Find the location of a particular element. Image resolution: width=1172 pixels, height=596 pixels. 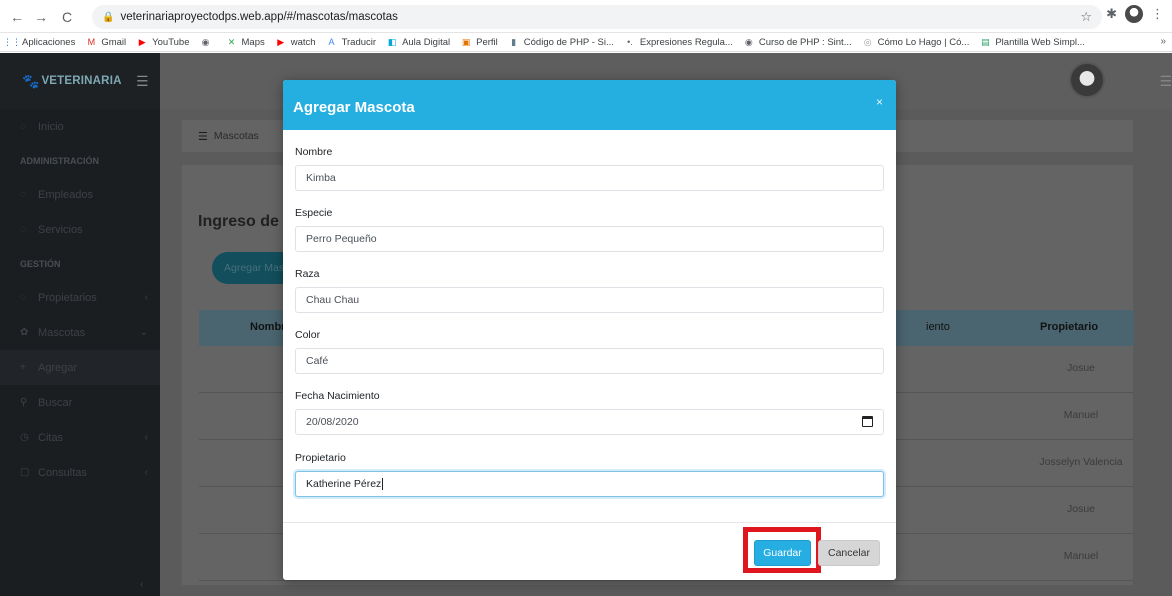

bookmark-item: ▣ Perfil is located at coordinates (479, 42).